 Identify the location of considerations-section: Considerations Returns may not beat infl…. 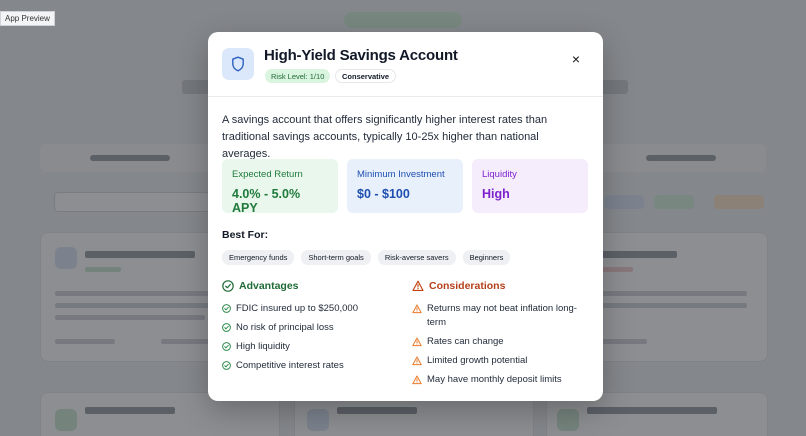
(502, 335).